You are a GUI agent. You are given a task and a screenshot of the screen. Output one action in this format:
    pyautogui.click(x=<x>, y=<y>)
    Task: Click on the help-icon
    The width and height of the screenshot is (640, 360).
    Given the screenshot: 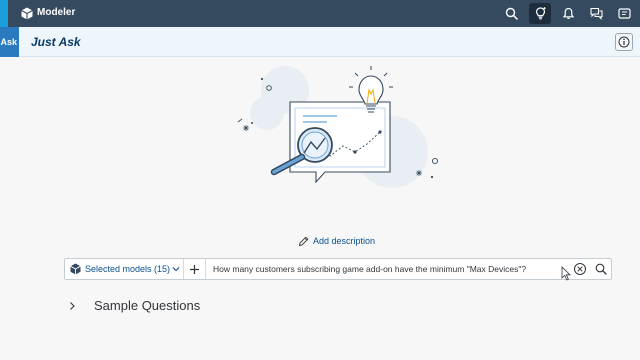 What is the action you would take?
    pyautogui.click(x=624, y=13)
    